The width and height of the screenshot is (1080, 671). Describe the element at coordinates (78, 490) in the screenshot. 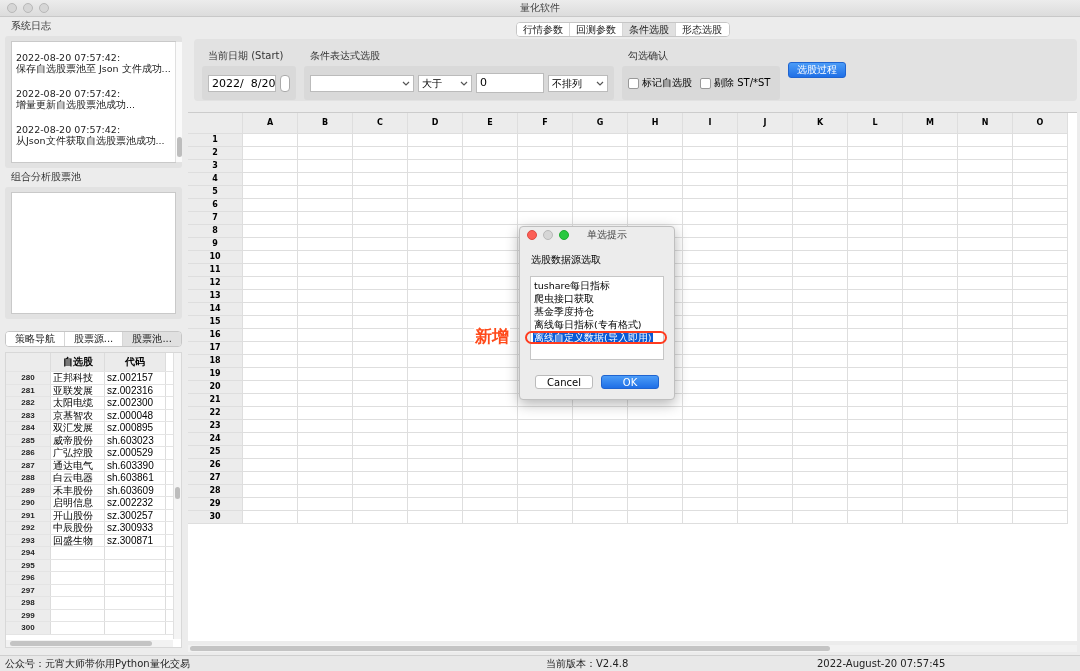

I see `table-cell: 禾丰股份` at that location.